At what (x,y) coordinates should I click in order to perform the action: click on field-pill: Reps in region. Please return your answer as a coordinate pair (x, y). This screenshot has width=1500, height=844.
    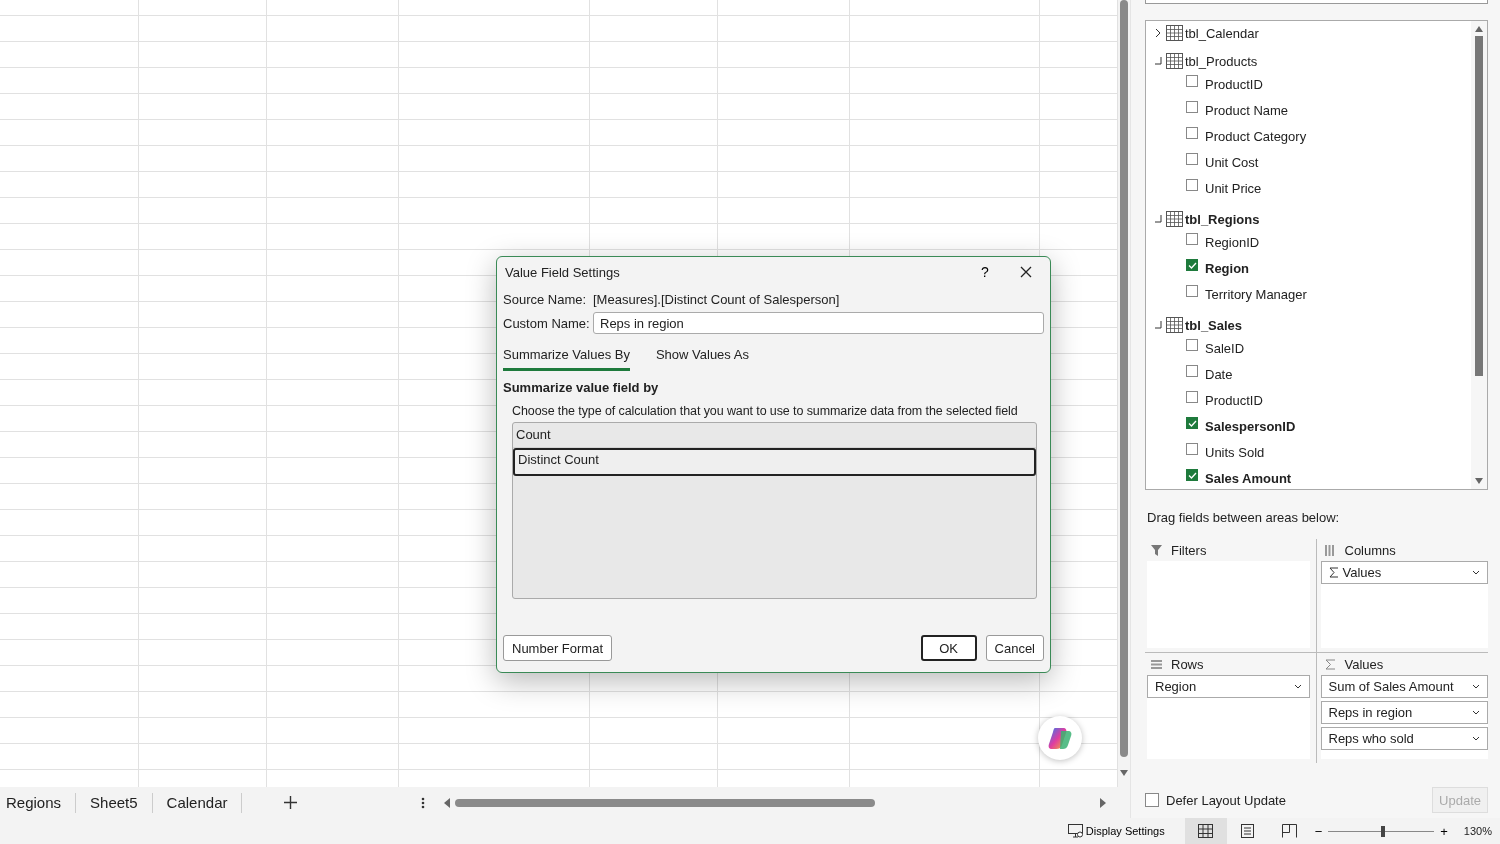
    Looking at the image, I should click on (1404, 712).